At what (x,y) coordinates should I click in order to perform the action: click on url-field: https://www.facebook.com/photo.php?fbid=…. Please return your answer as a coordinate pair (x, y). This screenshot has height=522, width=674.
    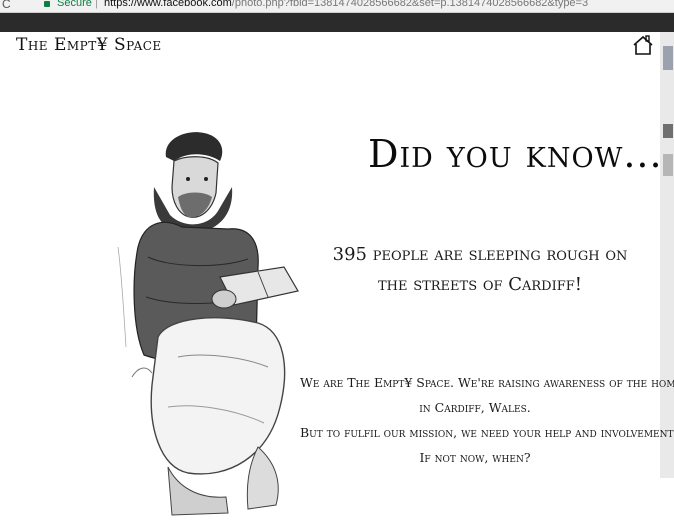
    Looking at the image, I should click on (346, 4).